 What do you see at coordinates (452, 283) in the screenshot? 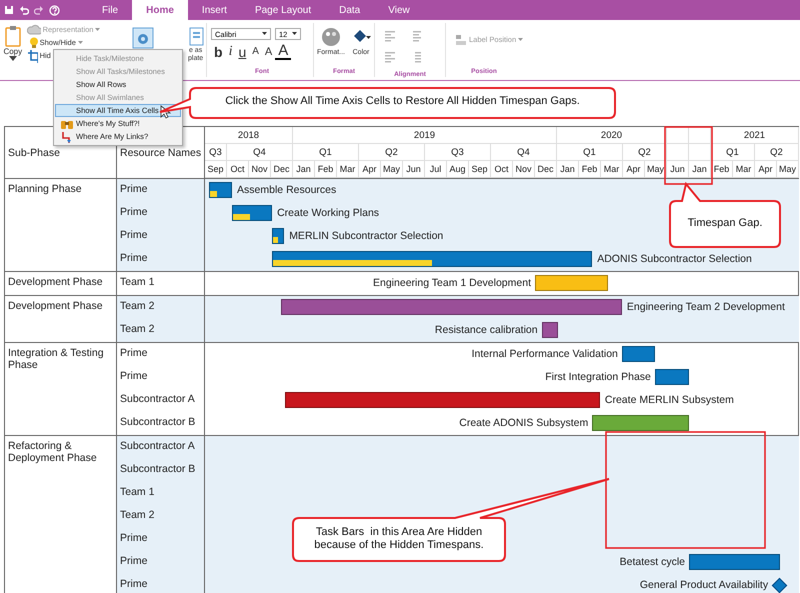
I see `task-label: Engineering Team 1 Development` at bounding box center [452, 283].